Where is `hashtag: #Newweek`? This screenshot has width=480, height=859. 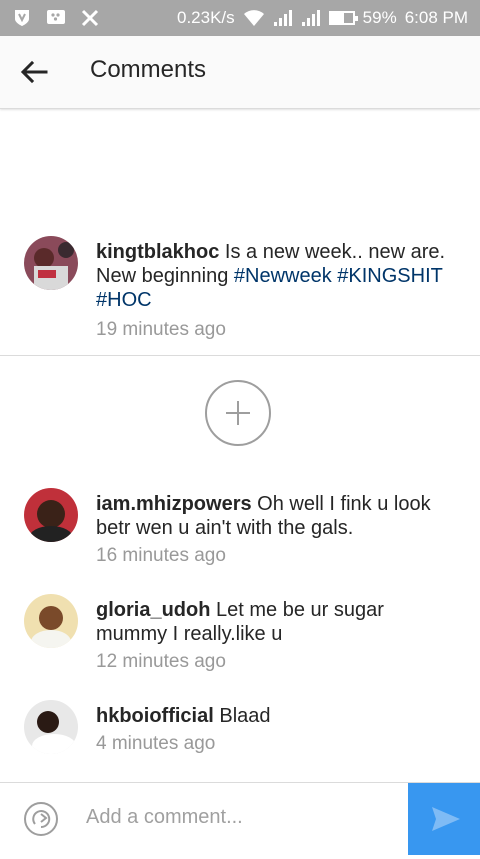
hashtag: #Newweek is located at coordinates (283, 276).